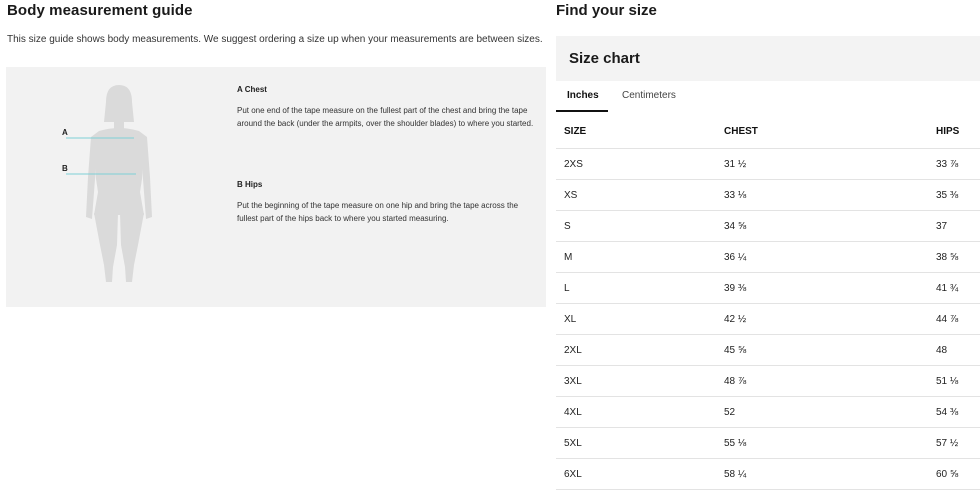 Image resolution: width=980 pixels, height=491 pixels. Describe the element at coordinates (730, 412) in the screenshot. I see `chest-cell: 52` at that location.